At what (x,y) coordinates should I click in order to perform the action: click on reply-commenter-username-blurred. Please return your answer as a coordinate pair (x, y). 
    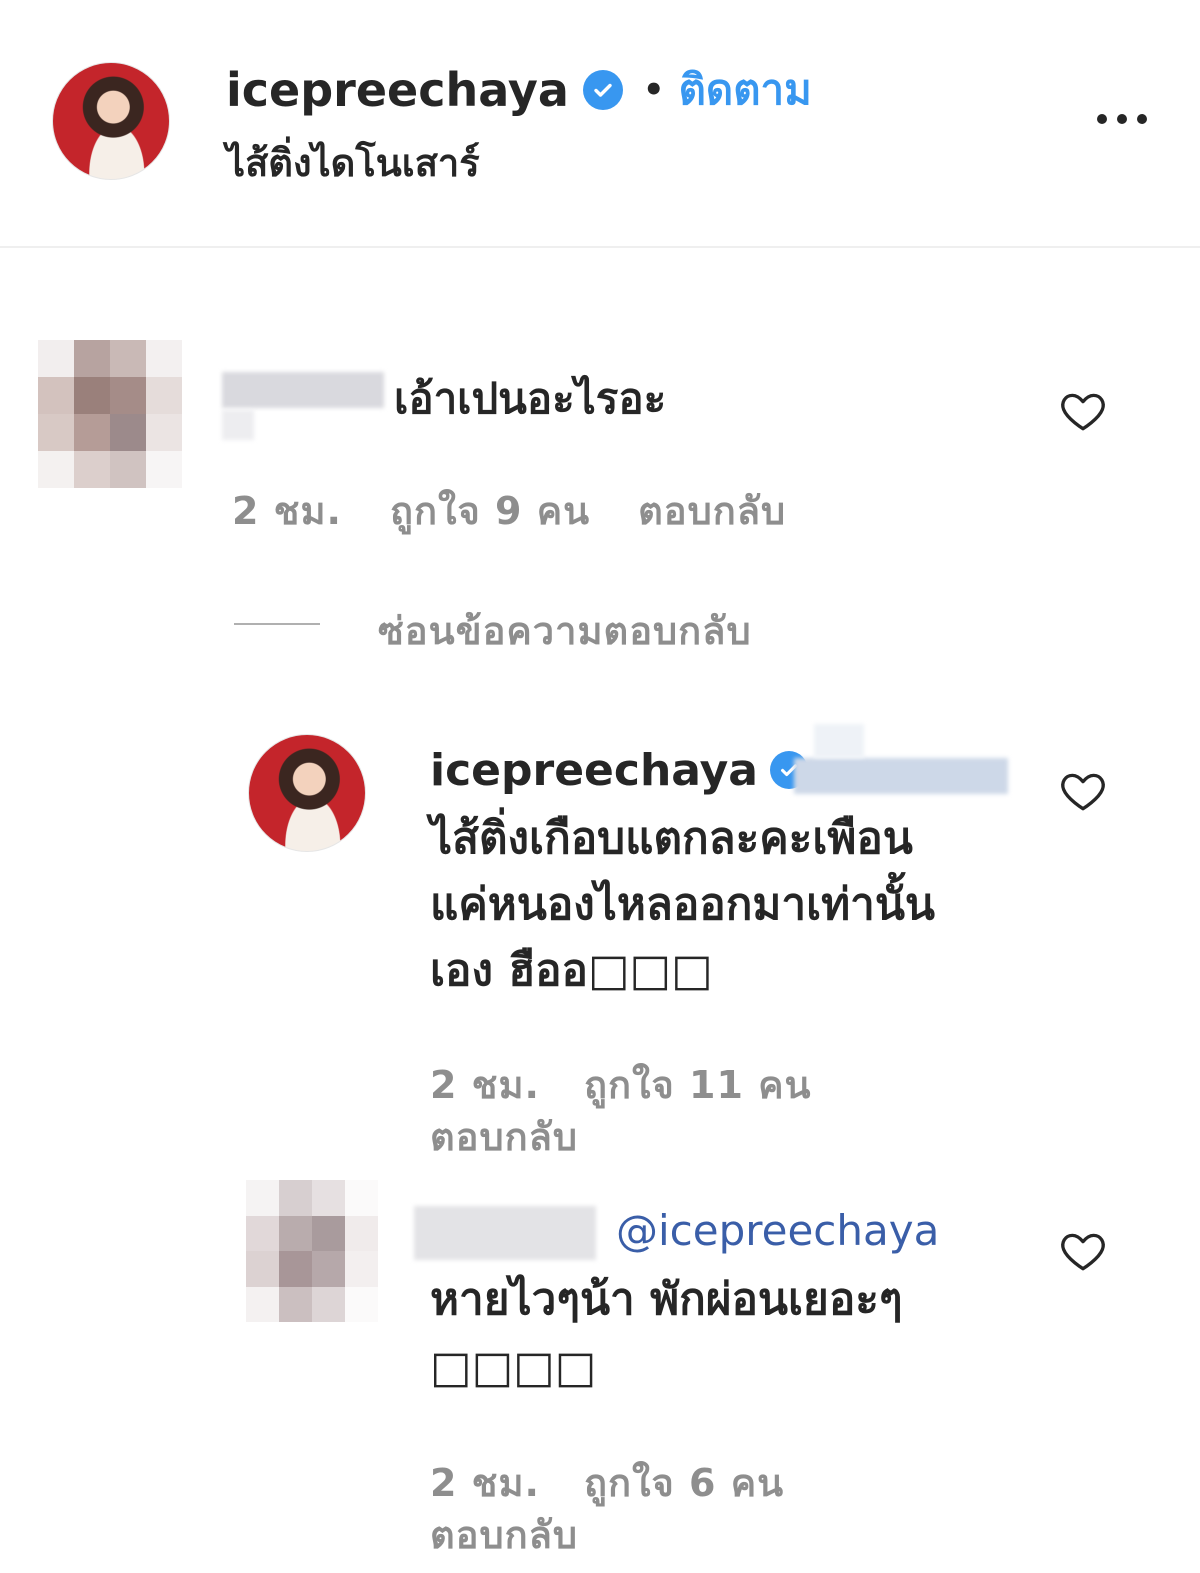
    Looking at the image, I should click on (505, 1233).